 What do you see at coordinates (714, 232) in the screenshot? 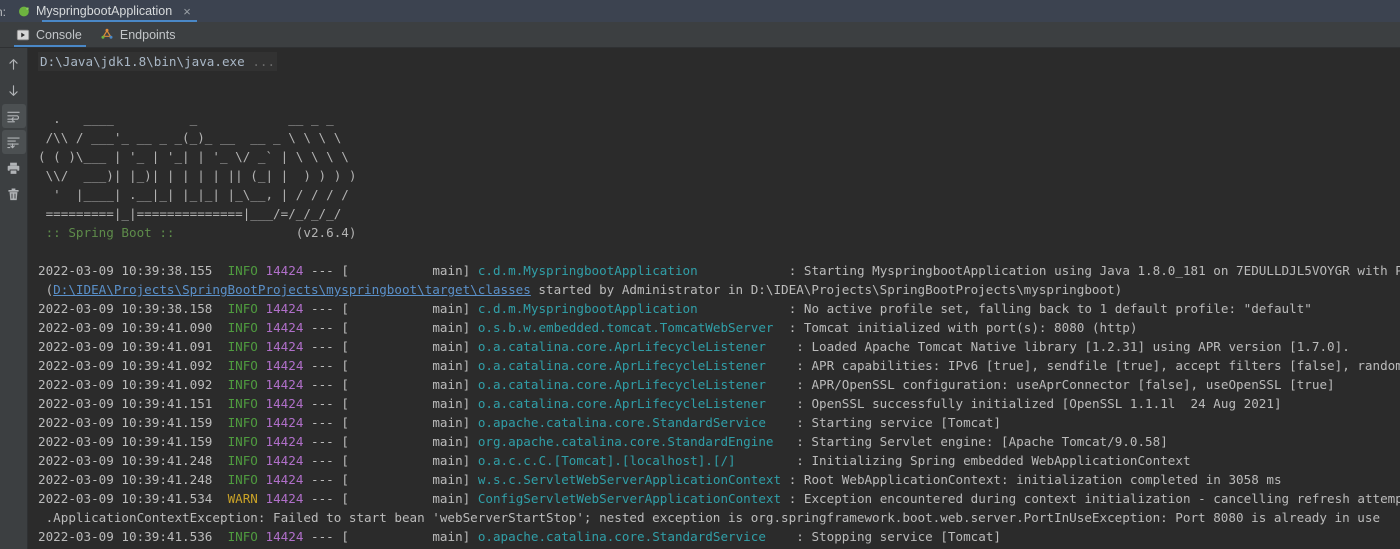
I see `banner-footer: :: Spring Boot :: (v2.6.4)` at bounding box center [714, 232].